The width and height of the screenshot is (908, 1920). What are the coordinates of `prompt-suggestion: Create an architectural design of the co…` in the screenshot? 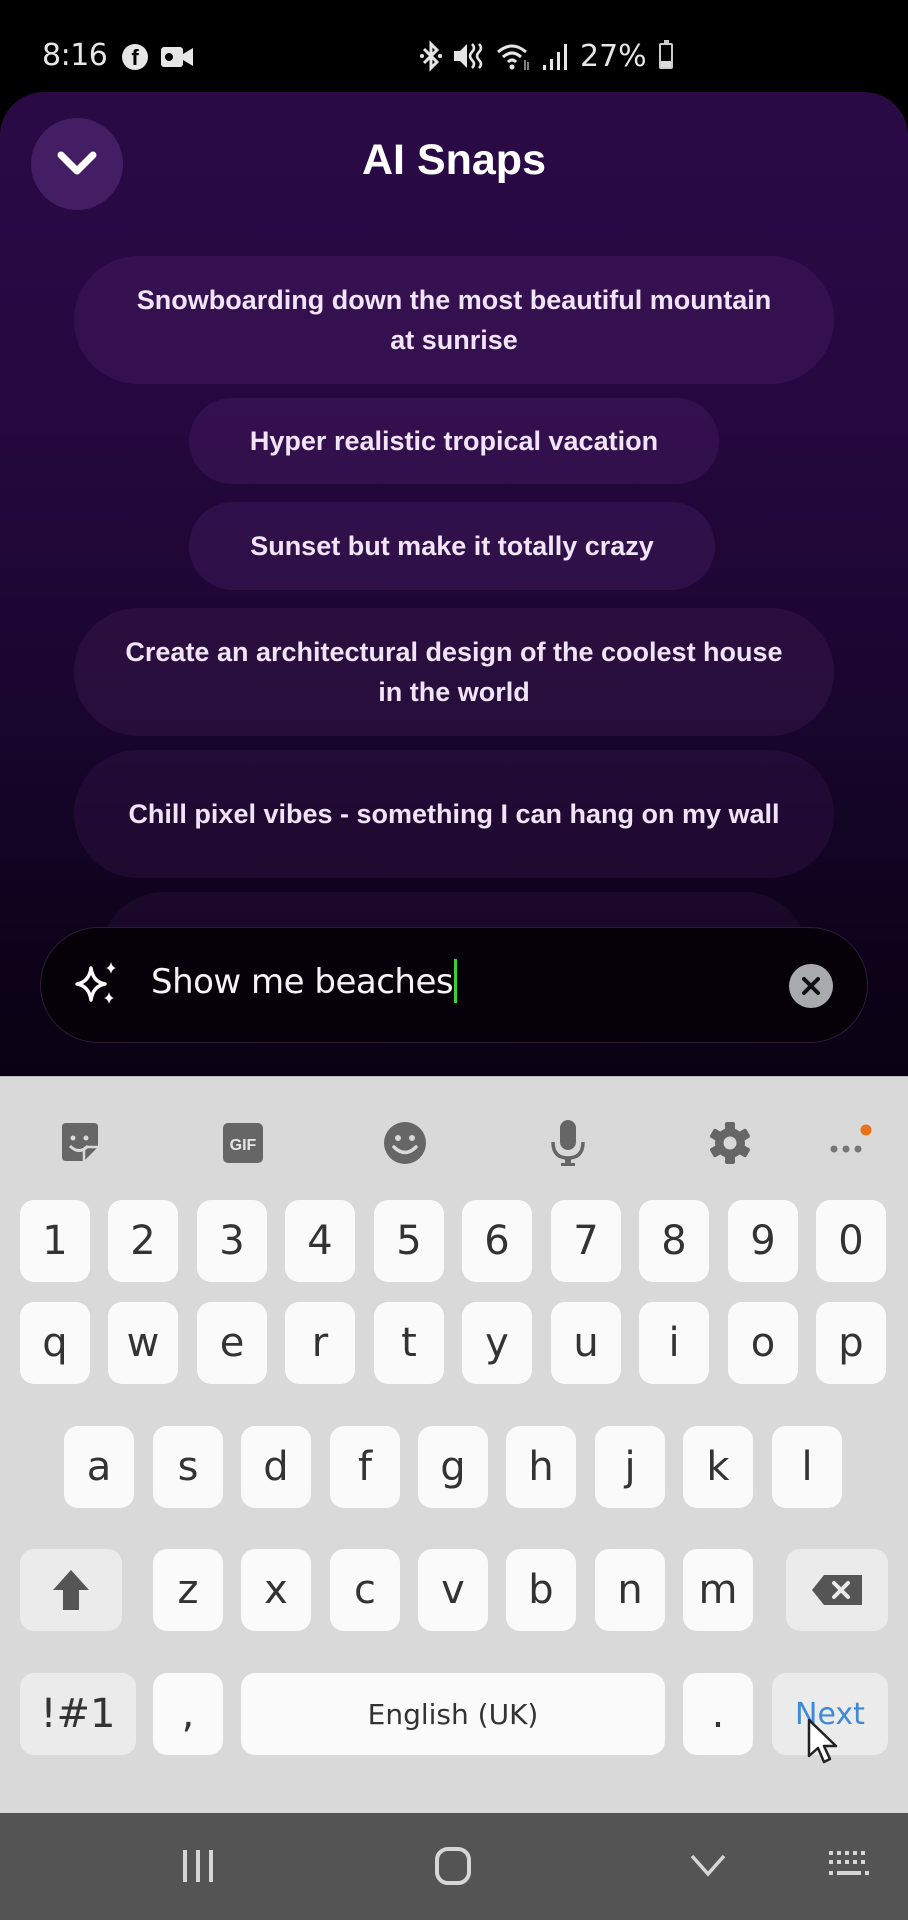 It's located at (454, 672).